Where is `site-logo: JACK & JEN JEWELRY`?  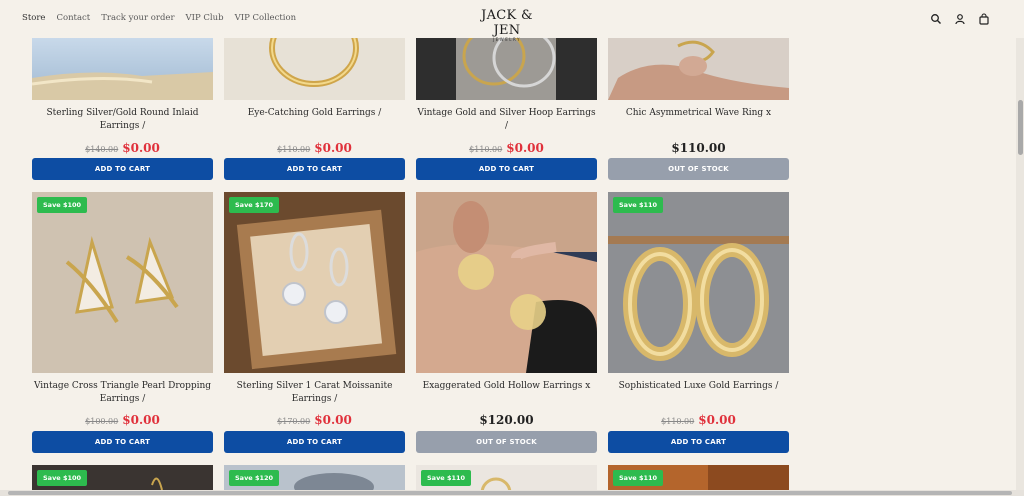
site-logo: JACK & JEN JEWELRY is located at coordinates (507, 25).